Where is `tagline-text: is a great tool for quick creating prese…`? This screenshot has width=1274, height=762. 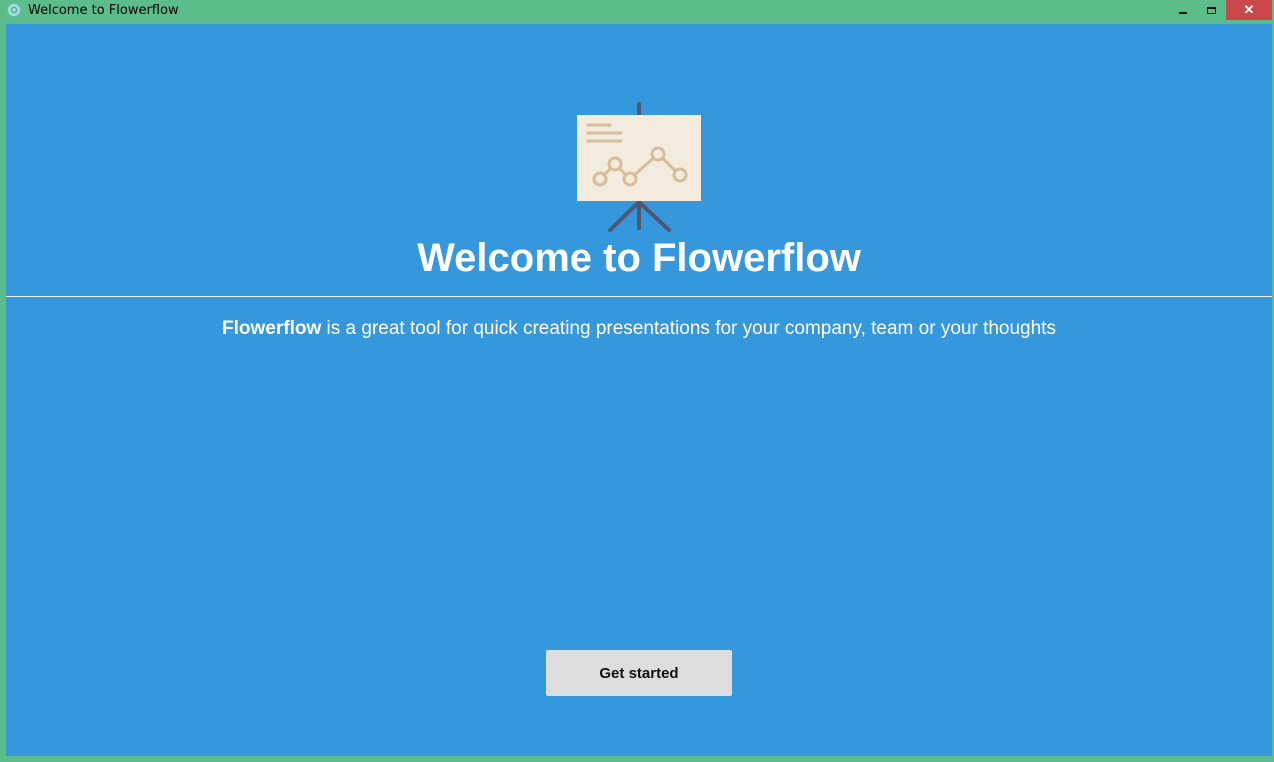 tagline-text: is a great tool for quick creating prese… is located at coordinates (688, 328).